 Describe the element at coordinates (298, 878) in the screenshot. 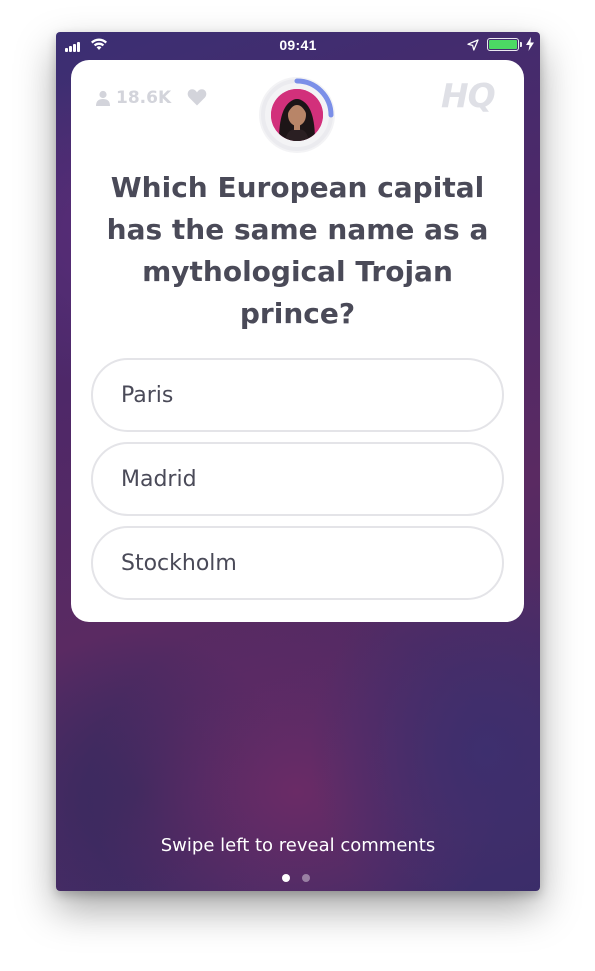

I see `page-indicator` at that location.